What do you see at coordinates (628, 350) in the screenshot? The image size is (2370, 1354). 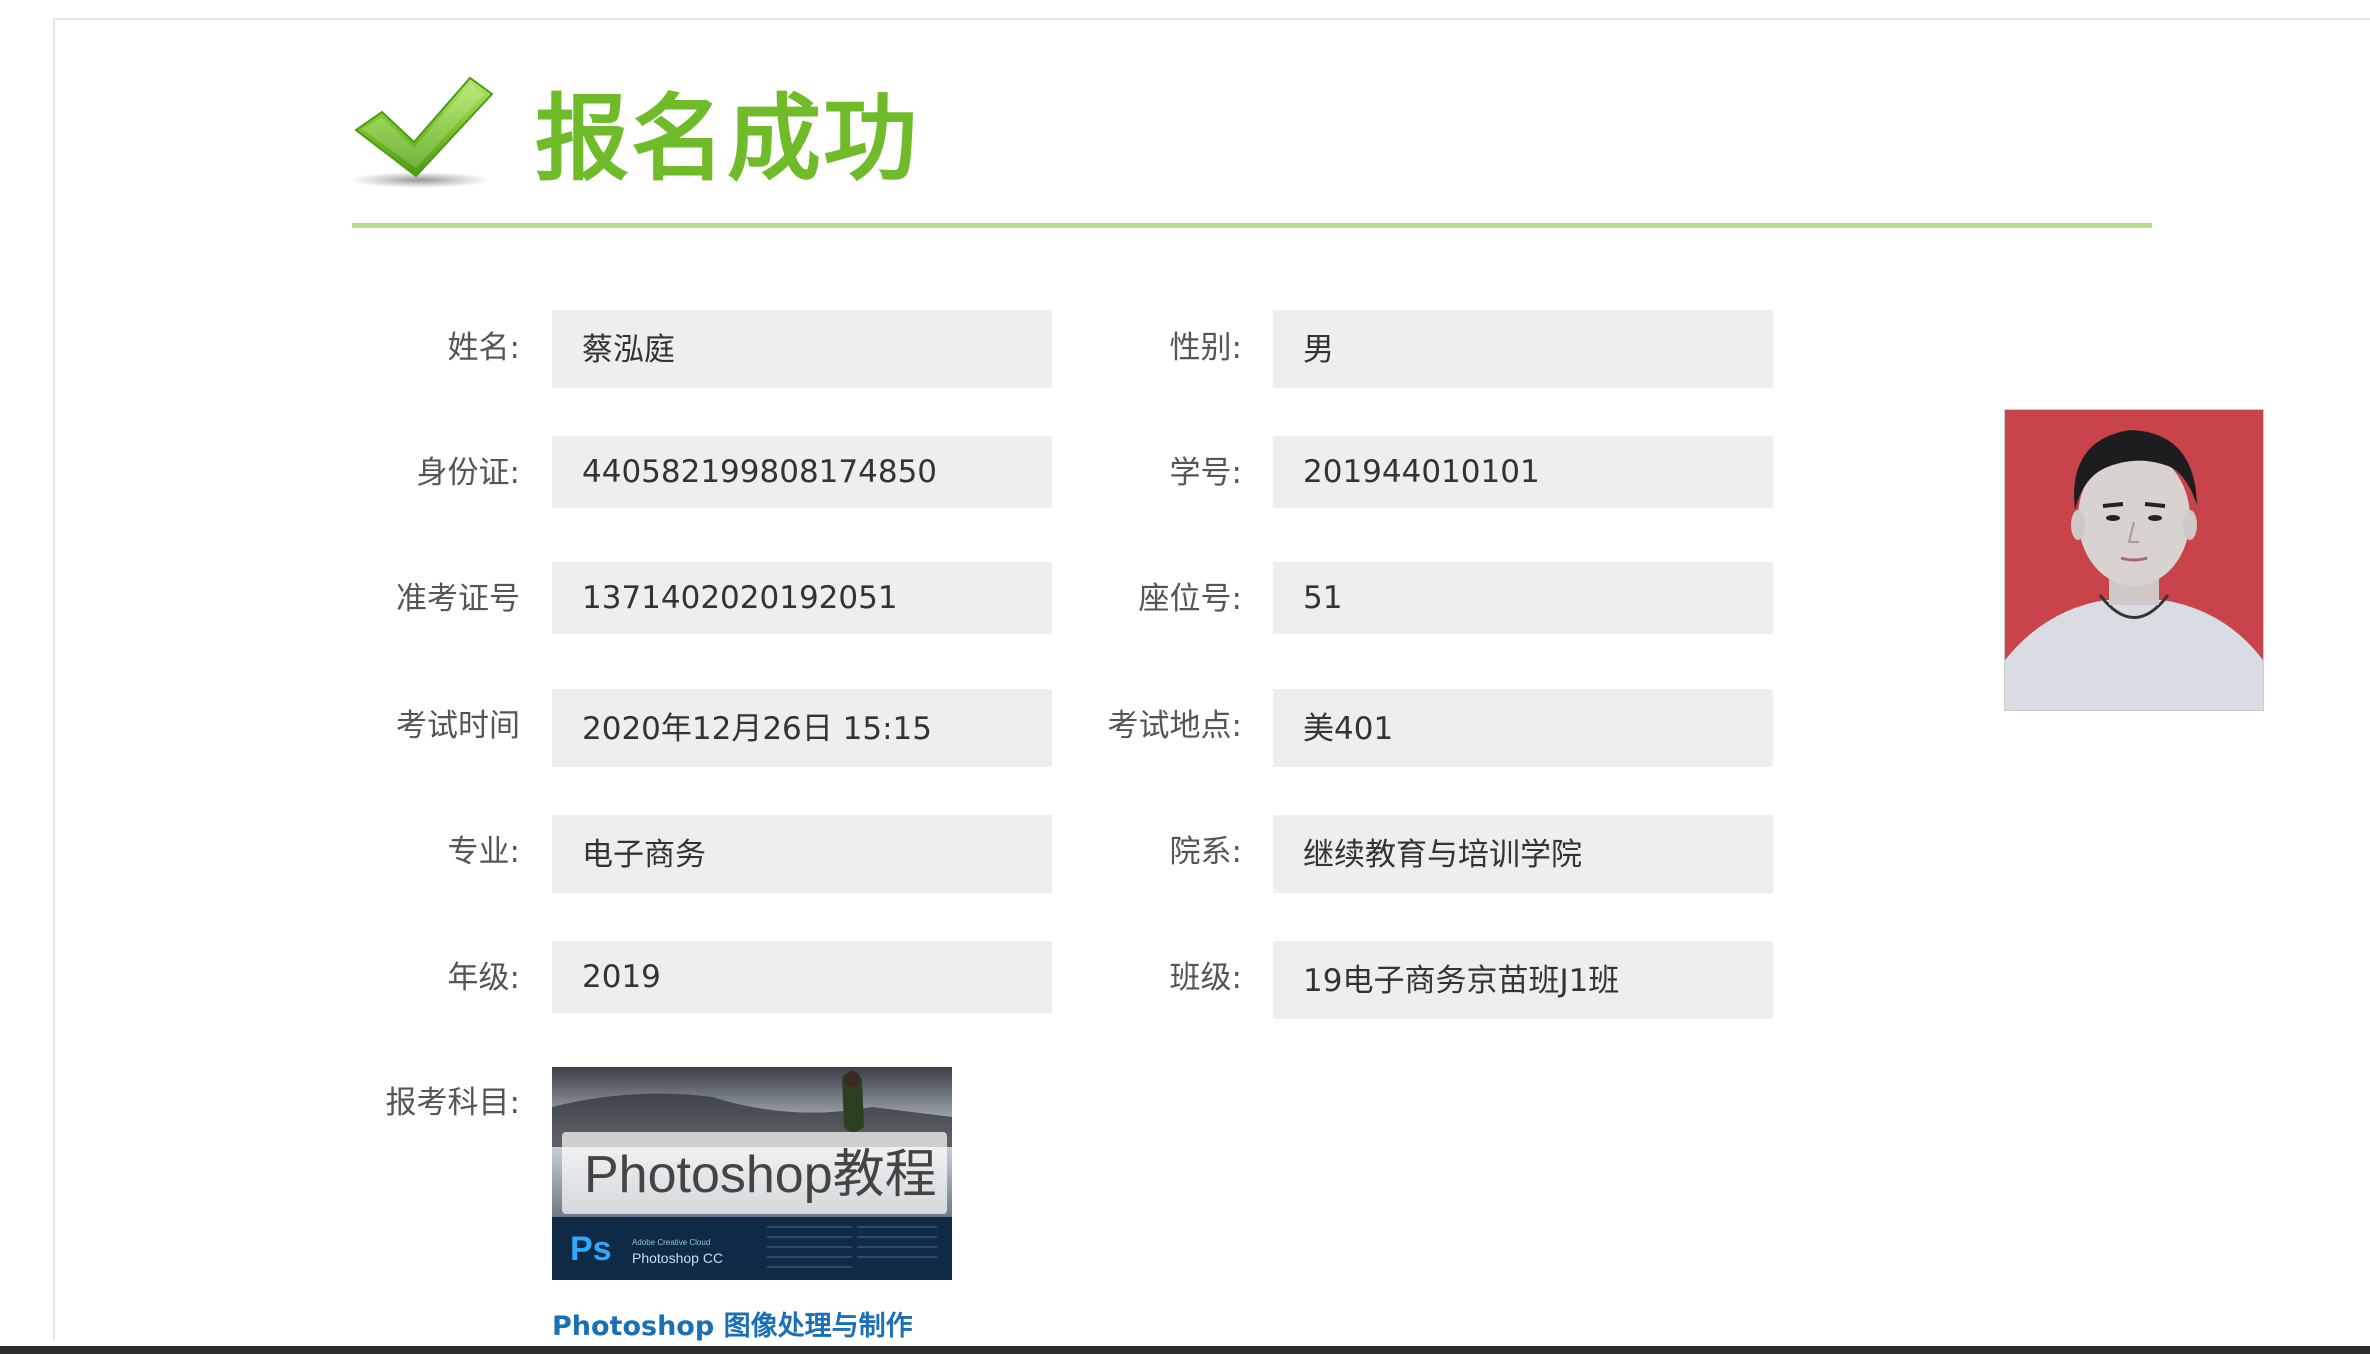 I see `name-value: 蔡泓庭` at bounding box center [628, 350].